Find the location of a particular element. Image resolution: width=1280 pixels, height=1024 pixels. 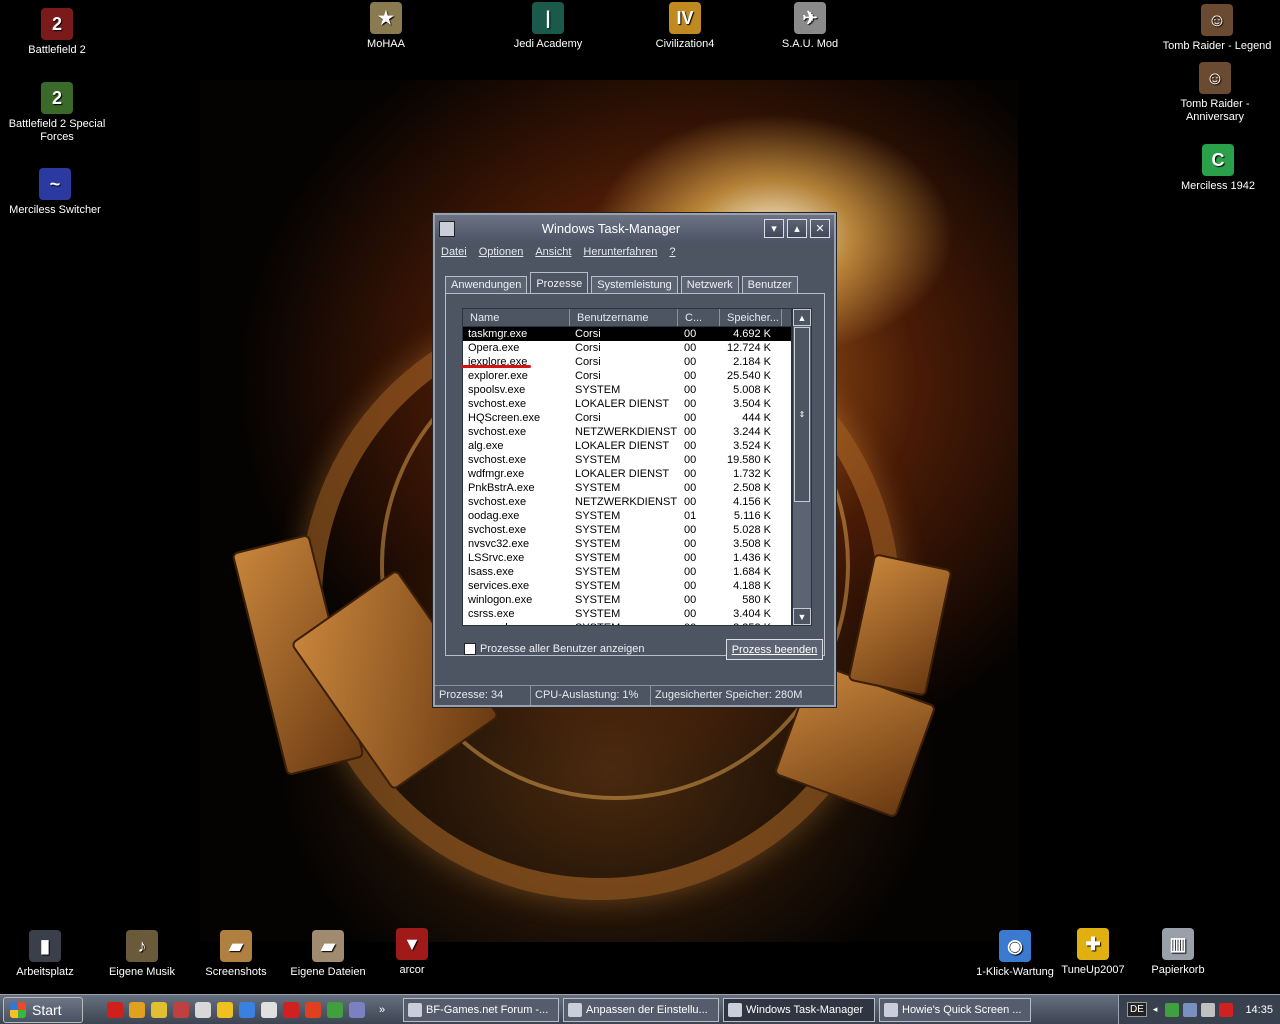

window-icon is located at coordinates (203, 1009).